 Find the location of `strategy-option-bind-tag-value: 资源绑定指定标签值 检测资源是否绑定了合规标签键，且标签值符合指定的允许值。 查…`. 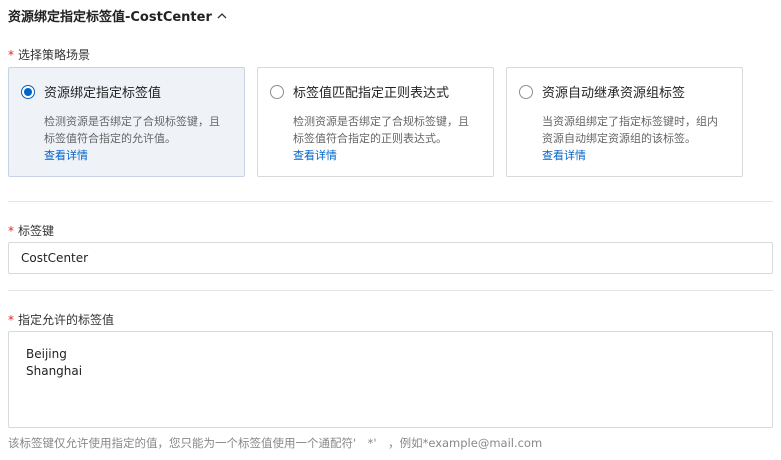

strategy-option-bind-tag-value: 资源绑定指定标签值 检测资源是否绑定了合规标签键，且标签值符合指定的允许值。 查… is located at coordinates (126, 122).